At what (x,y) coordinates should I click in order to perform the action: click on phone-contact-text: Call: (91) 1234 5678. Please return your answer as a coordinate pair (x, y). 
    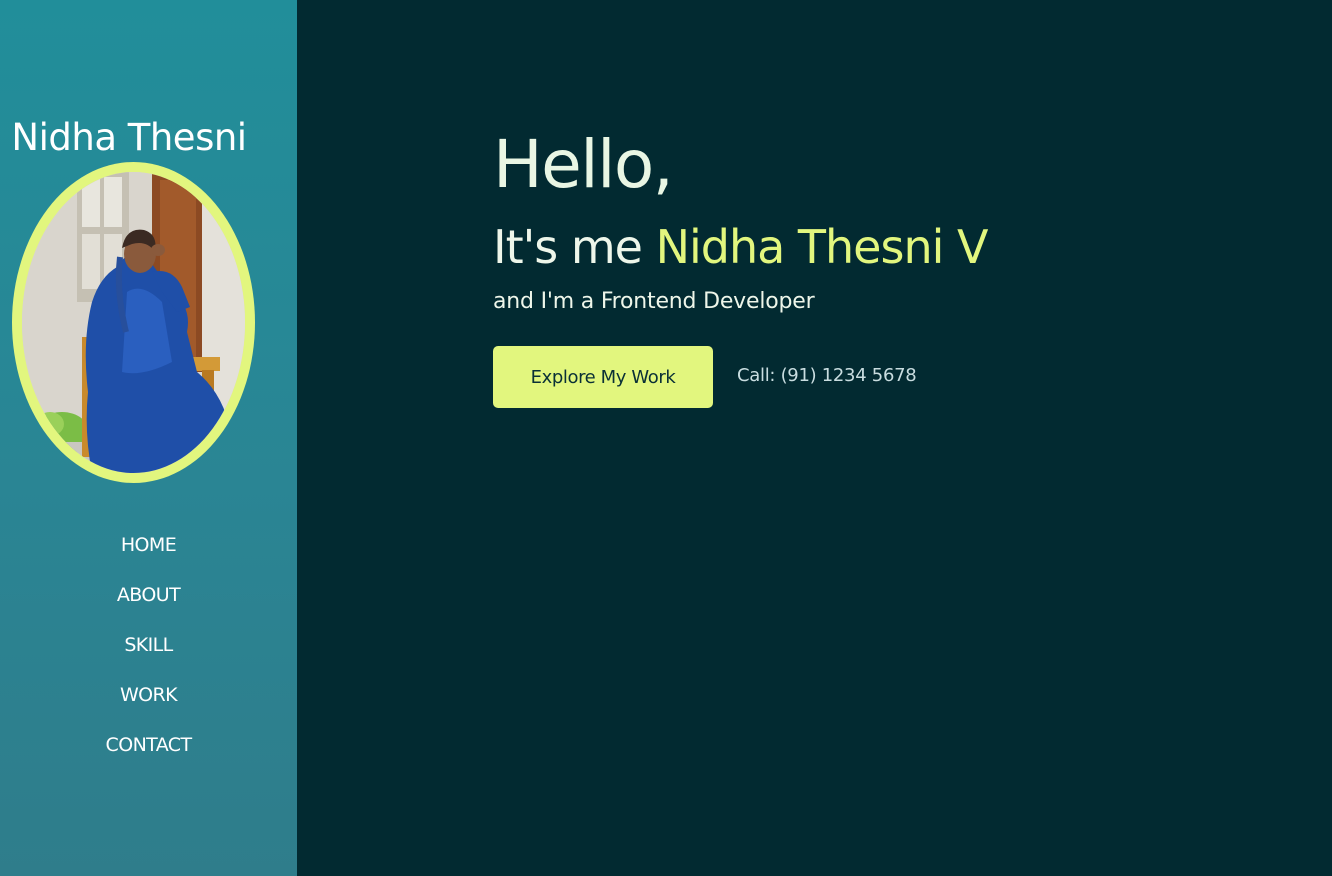
    Looking at the image, I should click on (827, 375).